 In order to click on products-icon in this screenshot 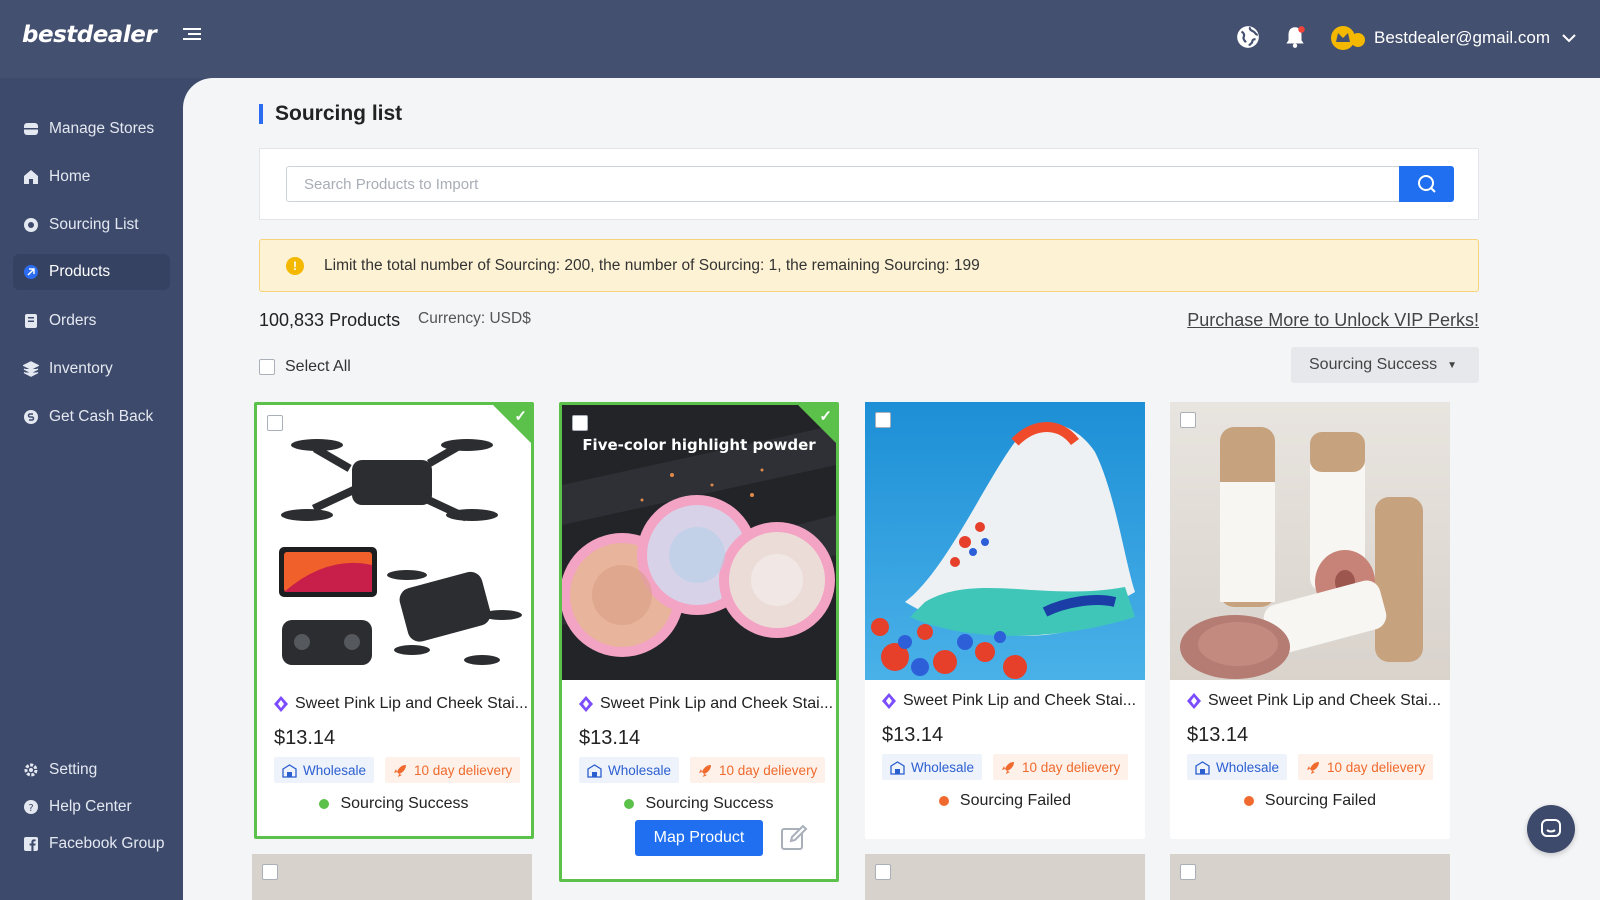, I will do `click(31, 272)`.